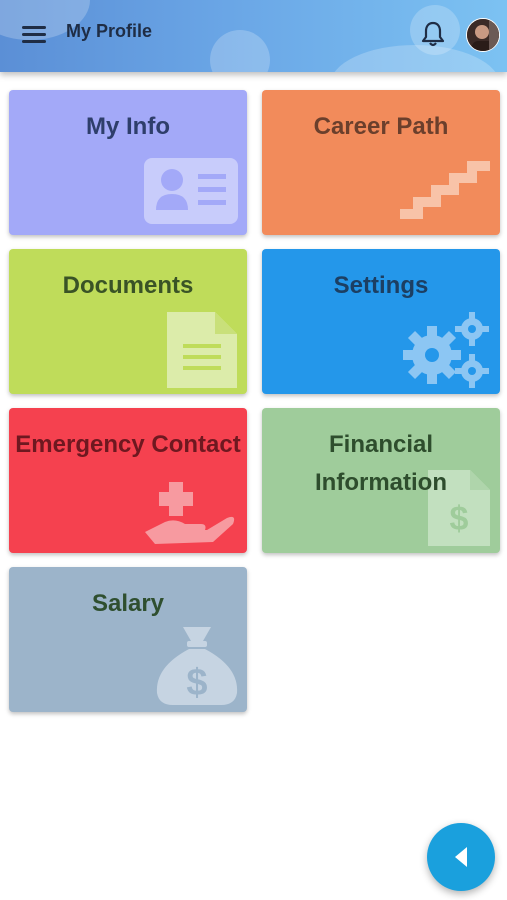 Image resolution: width=507 pixels, height=900 pixels. Describe the element at coordinates (447, 352) in the screenshot. I see `gears-icon` at that location.